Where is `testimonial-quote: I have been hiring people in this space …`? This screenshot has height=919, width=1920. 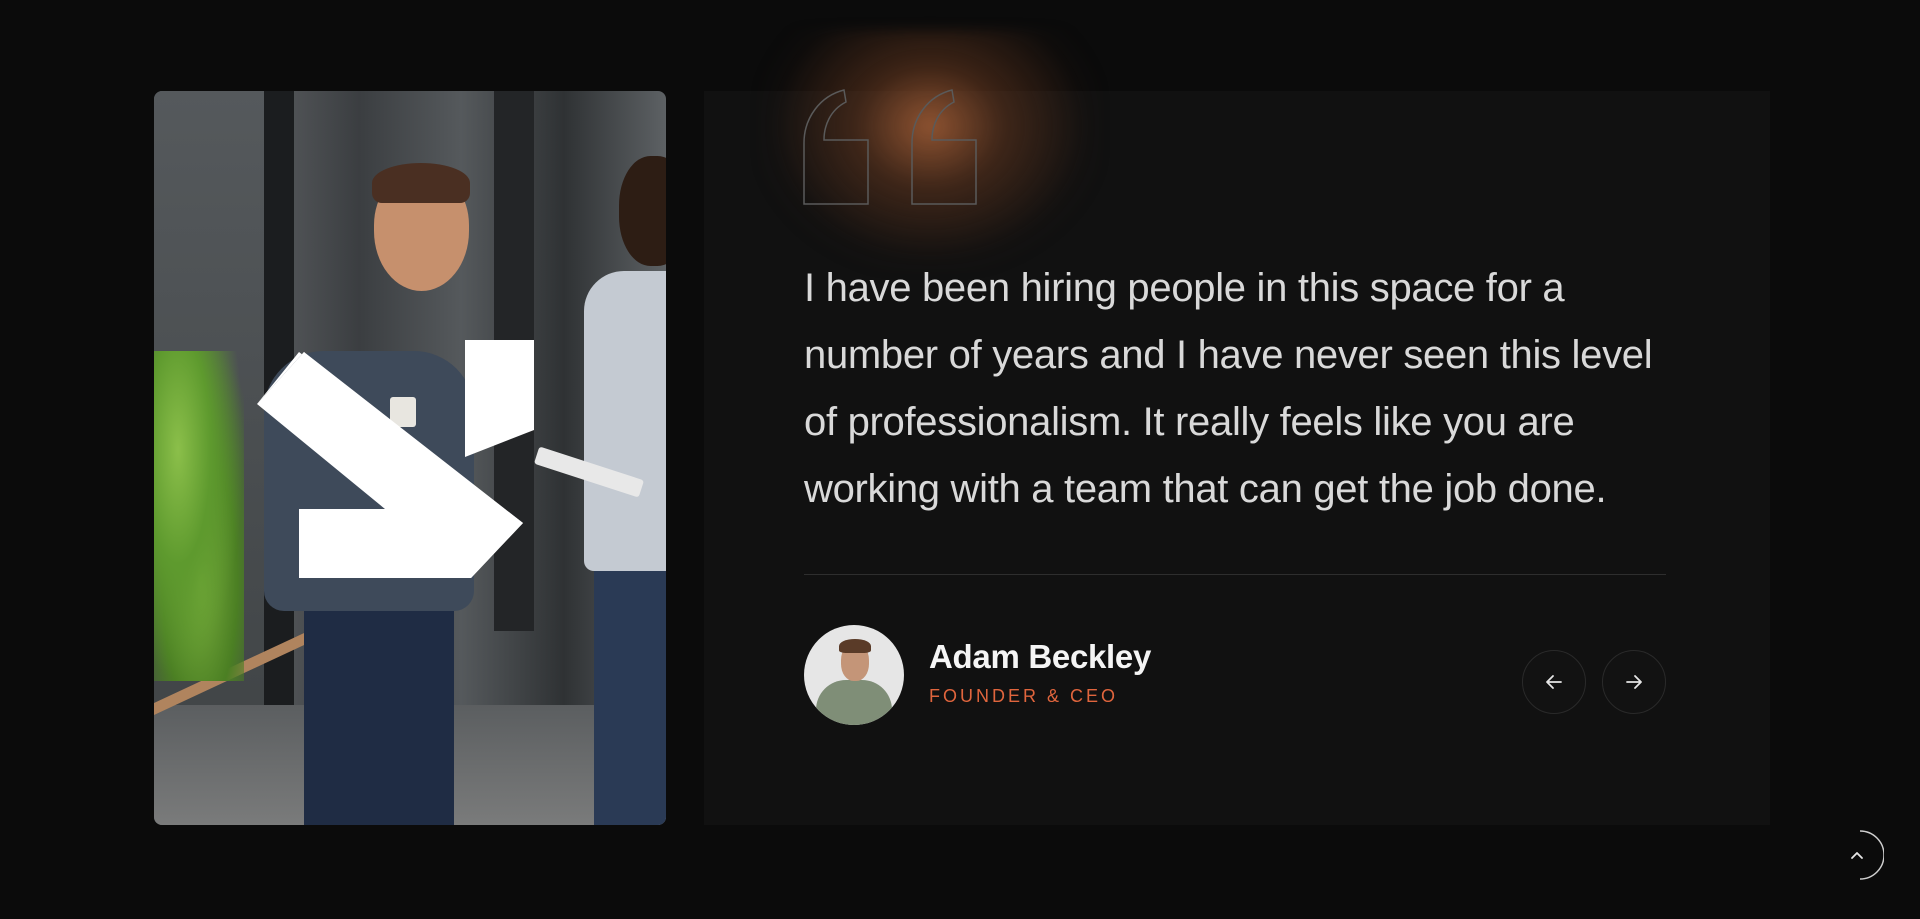
testimonial-quote: I have been hiring people in this space … is located at coordinates (1228, 388).